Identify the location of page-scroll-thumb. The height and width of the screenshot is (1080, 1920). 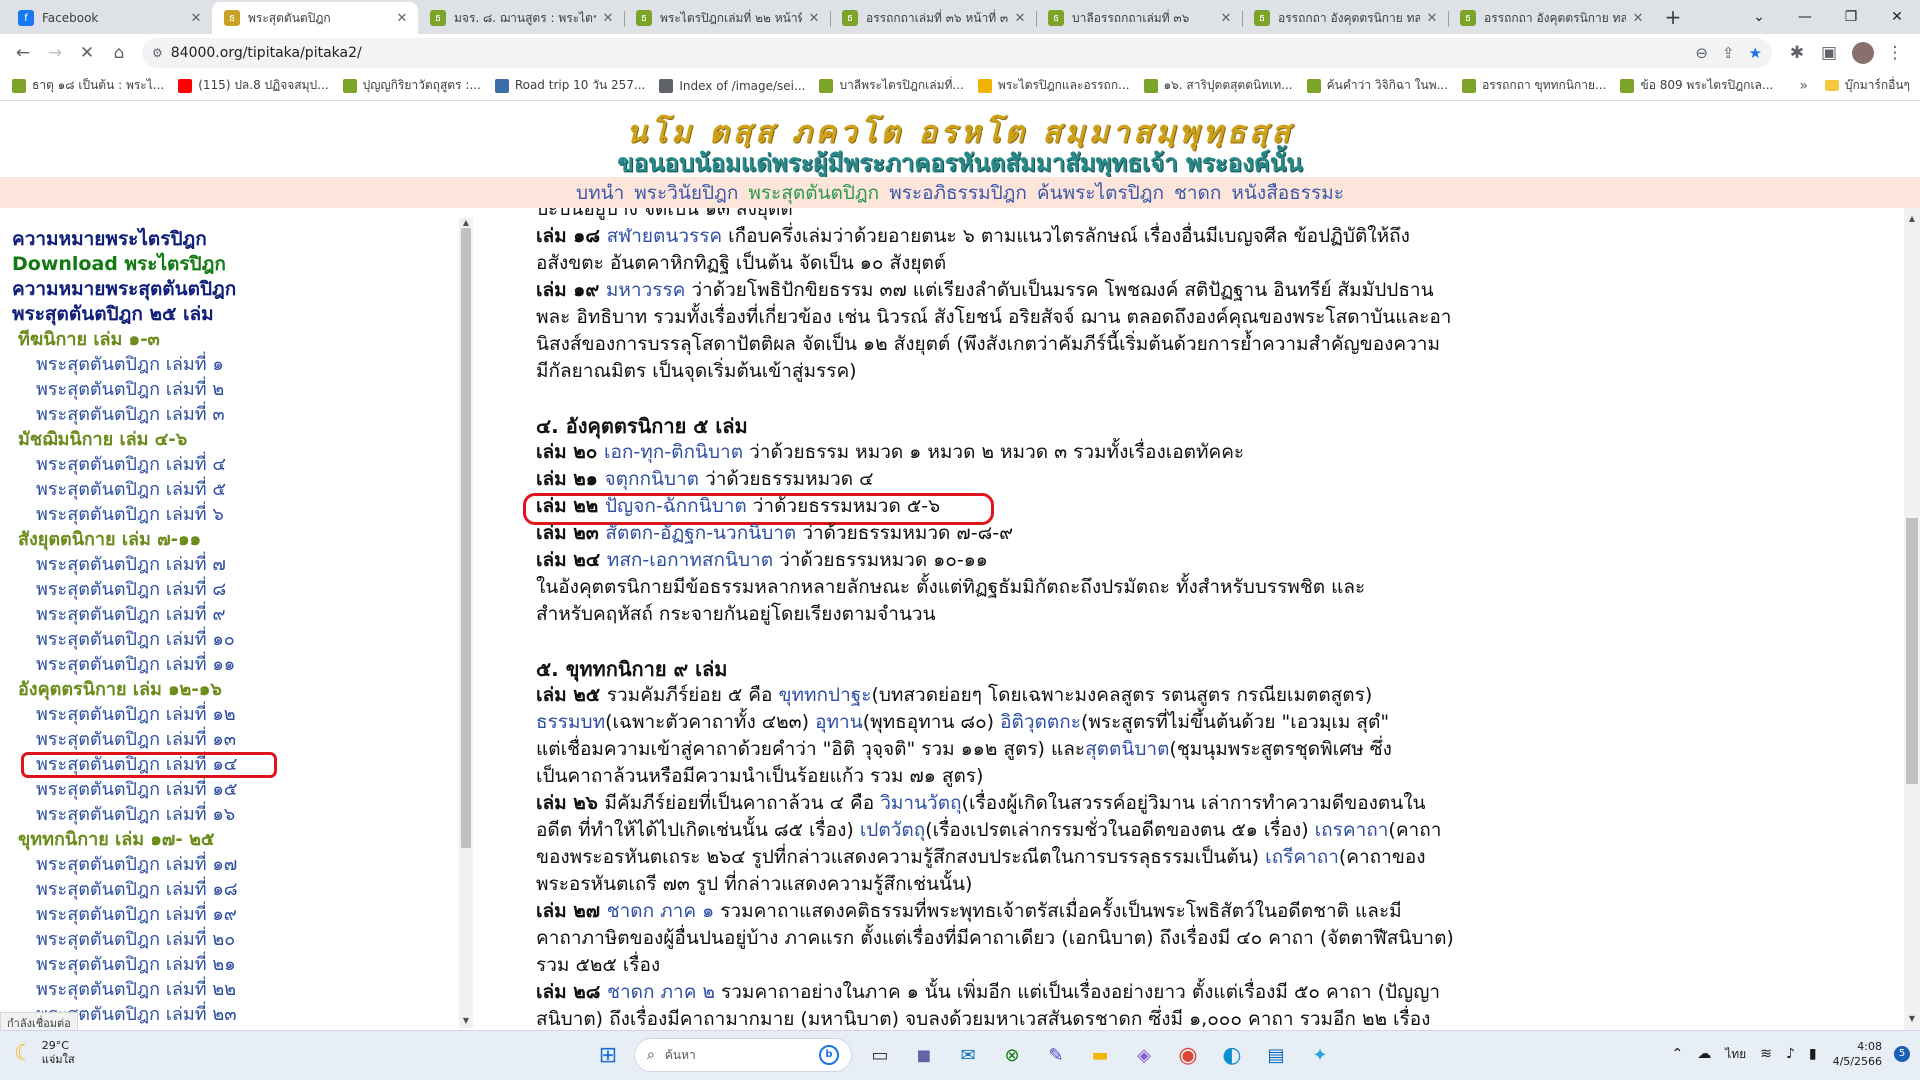
(1912, 651).